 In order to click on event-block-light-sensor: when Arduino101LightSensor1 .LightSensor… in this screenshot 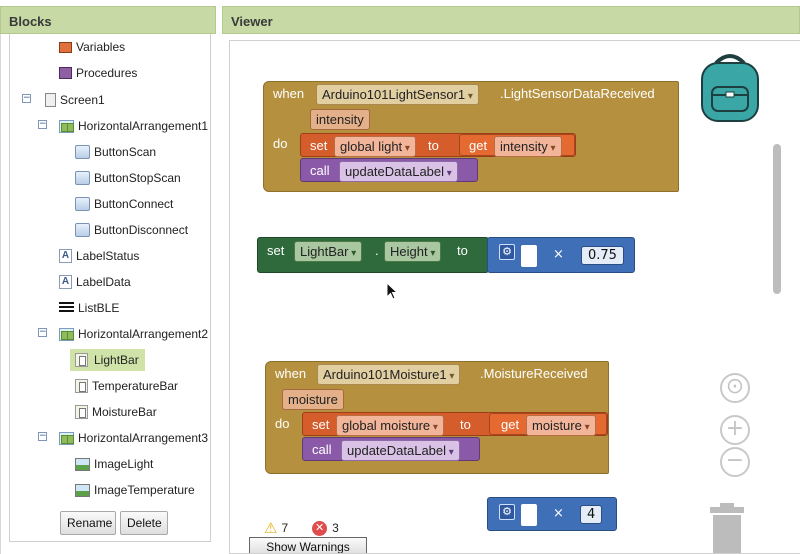, I will do `click(471, 136)`.